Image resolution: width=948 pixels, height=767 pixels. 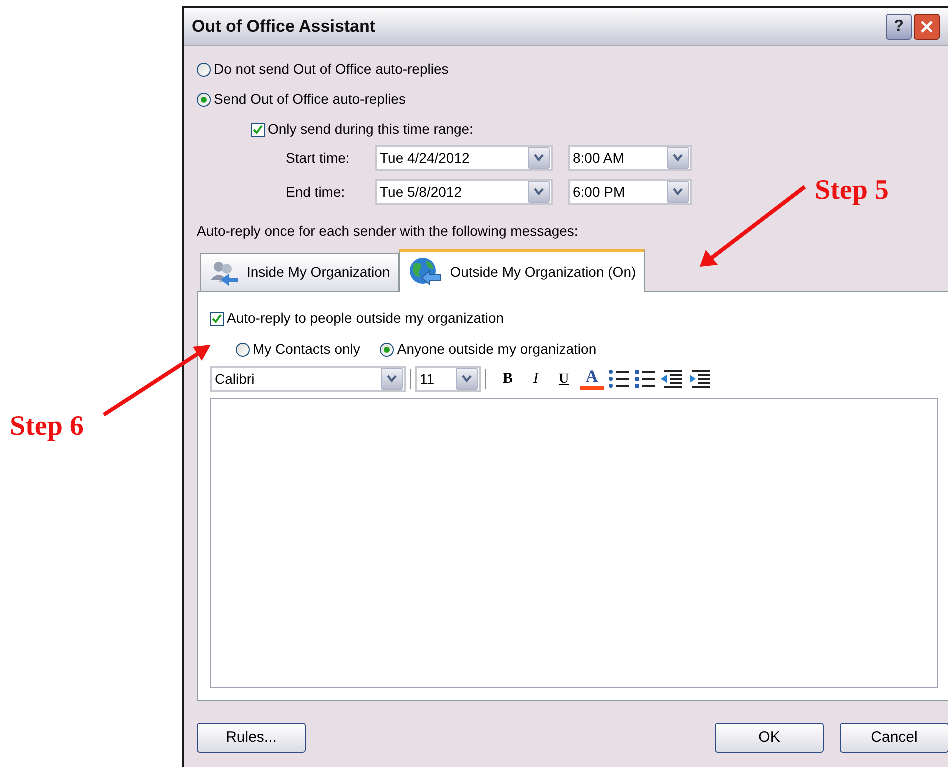 I want to click on step-label: Step 6, so click(x=47, y=427).